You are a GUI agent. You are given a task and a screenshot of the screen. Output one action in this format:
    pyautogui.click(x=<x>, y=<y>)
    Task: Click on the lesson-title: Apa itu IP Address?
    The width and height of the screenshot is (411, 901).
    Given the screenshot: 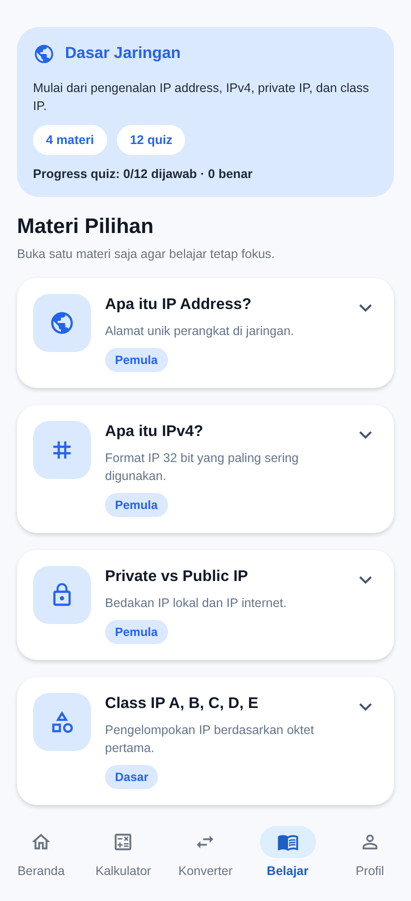 What is the action you would take?
    pyautogui.click(x=178, y=305)
    